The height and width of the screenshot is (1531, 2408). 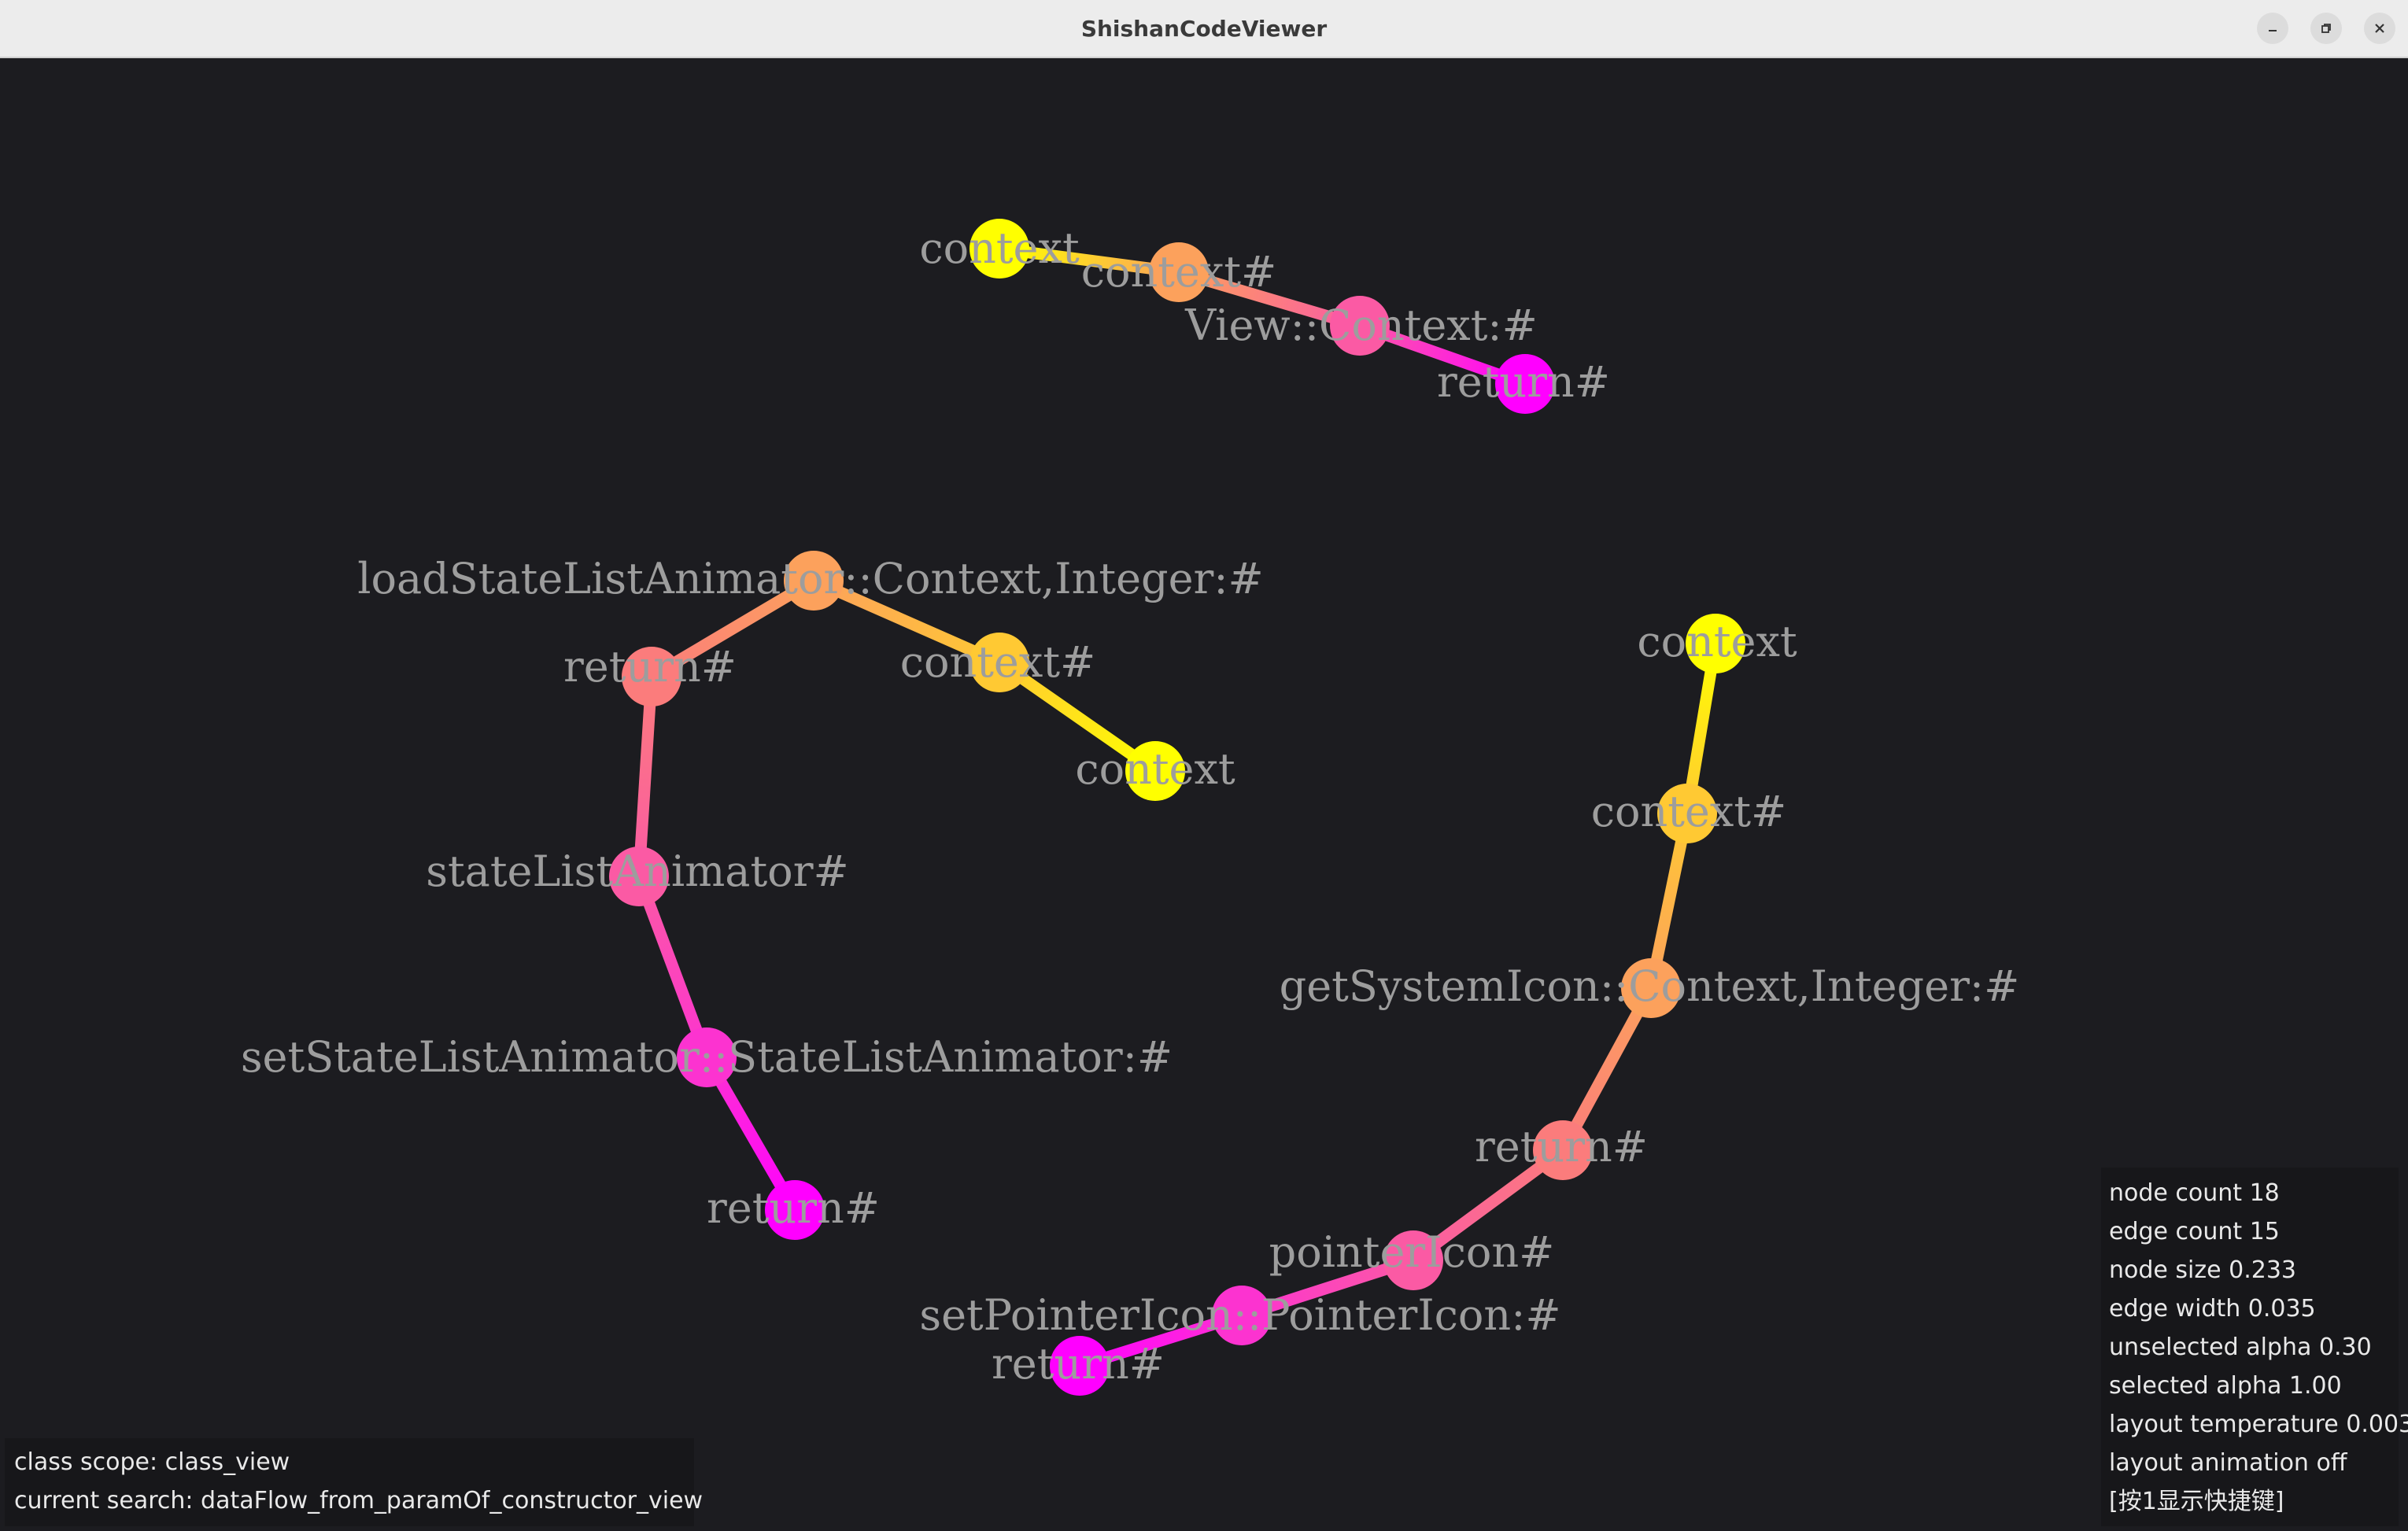 I want to click on minimize-icon, so click(x=2273, y=30).